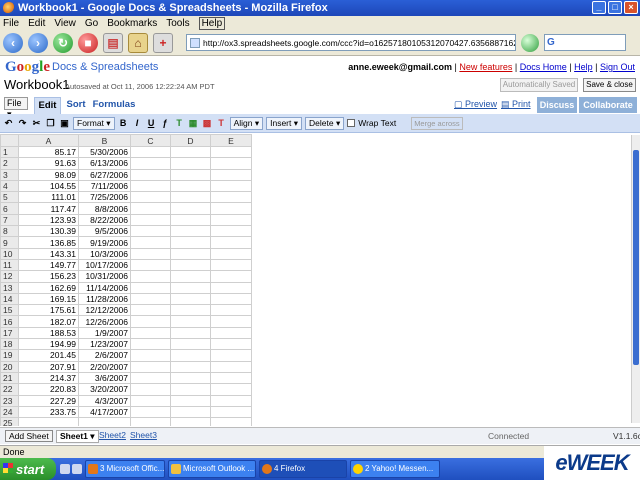 This screenshot has width=640, height=480. Describe the element at coordinates (557, 105) in the screenshot. I see `discuss-button: Discuss` at that location.